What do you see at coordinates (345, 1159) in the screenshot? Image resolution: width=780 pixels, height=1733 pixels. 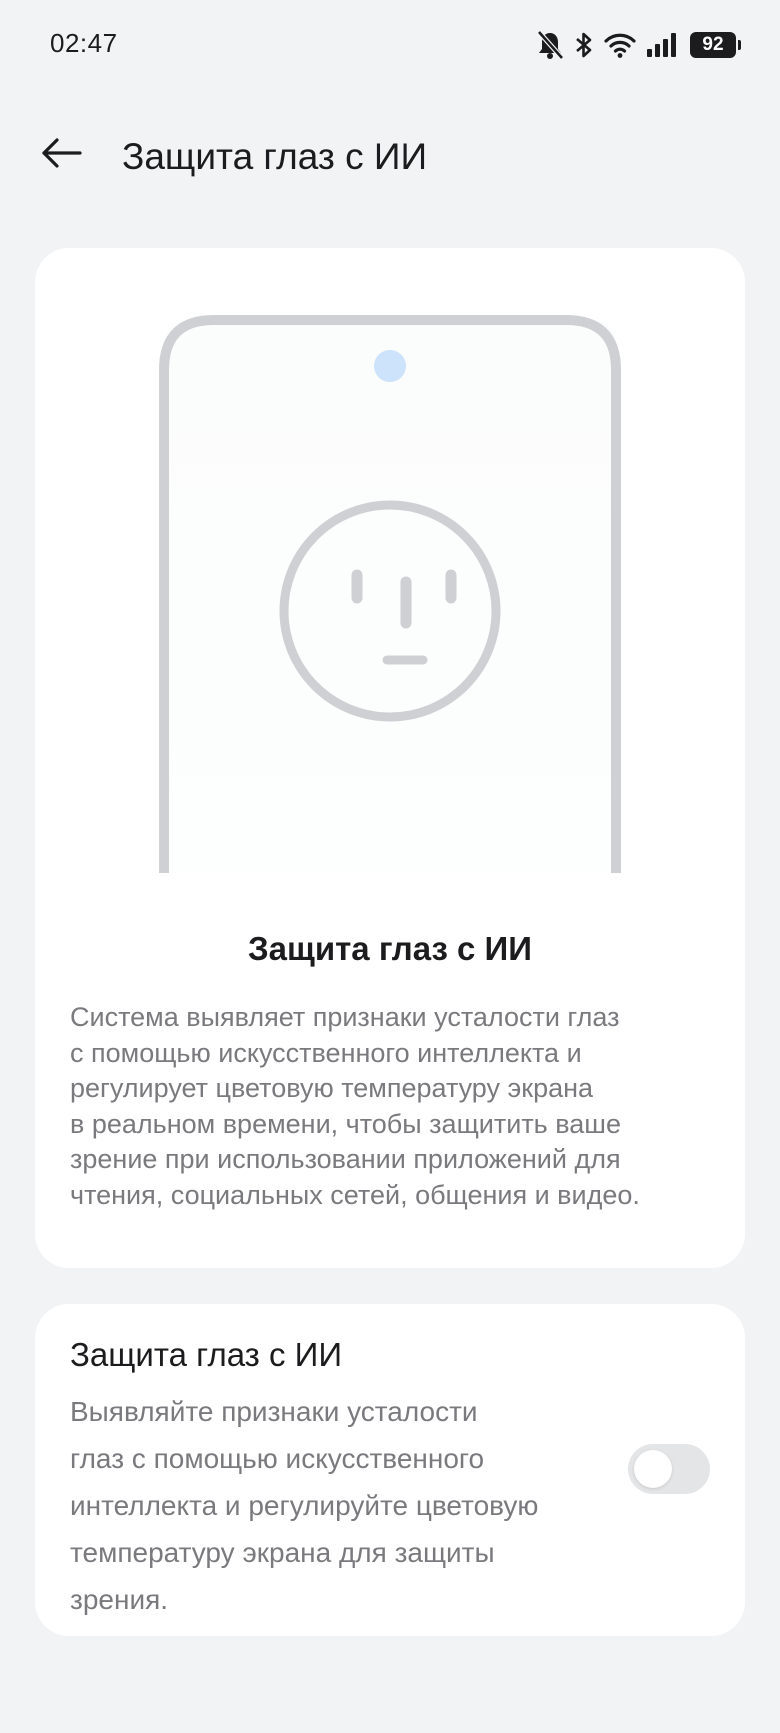 I see `intro-description-line: зрение при использовании приложений для` at bounding box center [345, 1159].